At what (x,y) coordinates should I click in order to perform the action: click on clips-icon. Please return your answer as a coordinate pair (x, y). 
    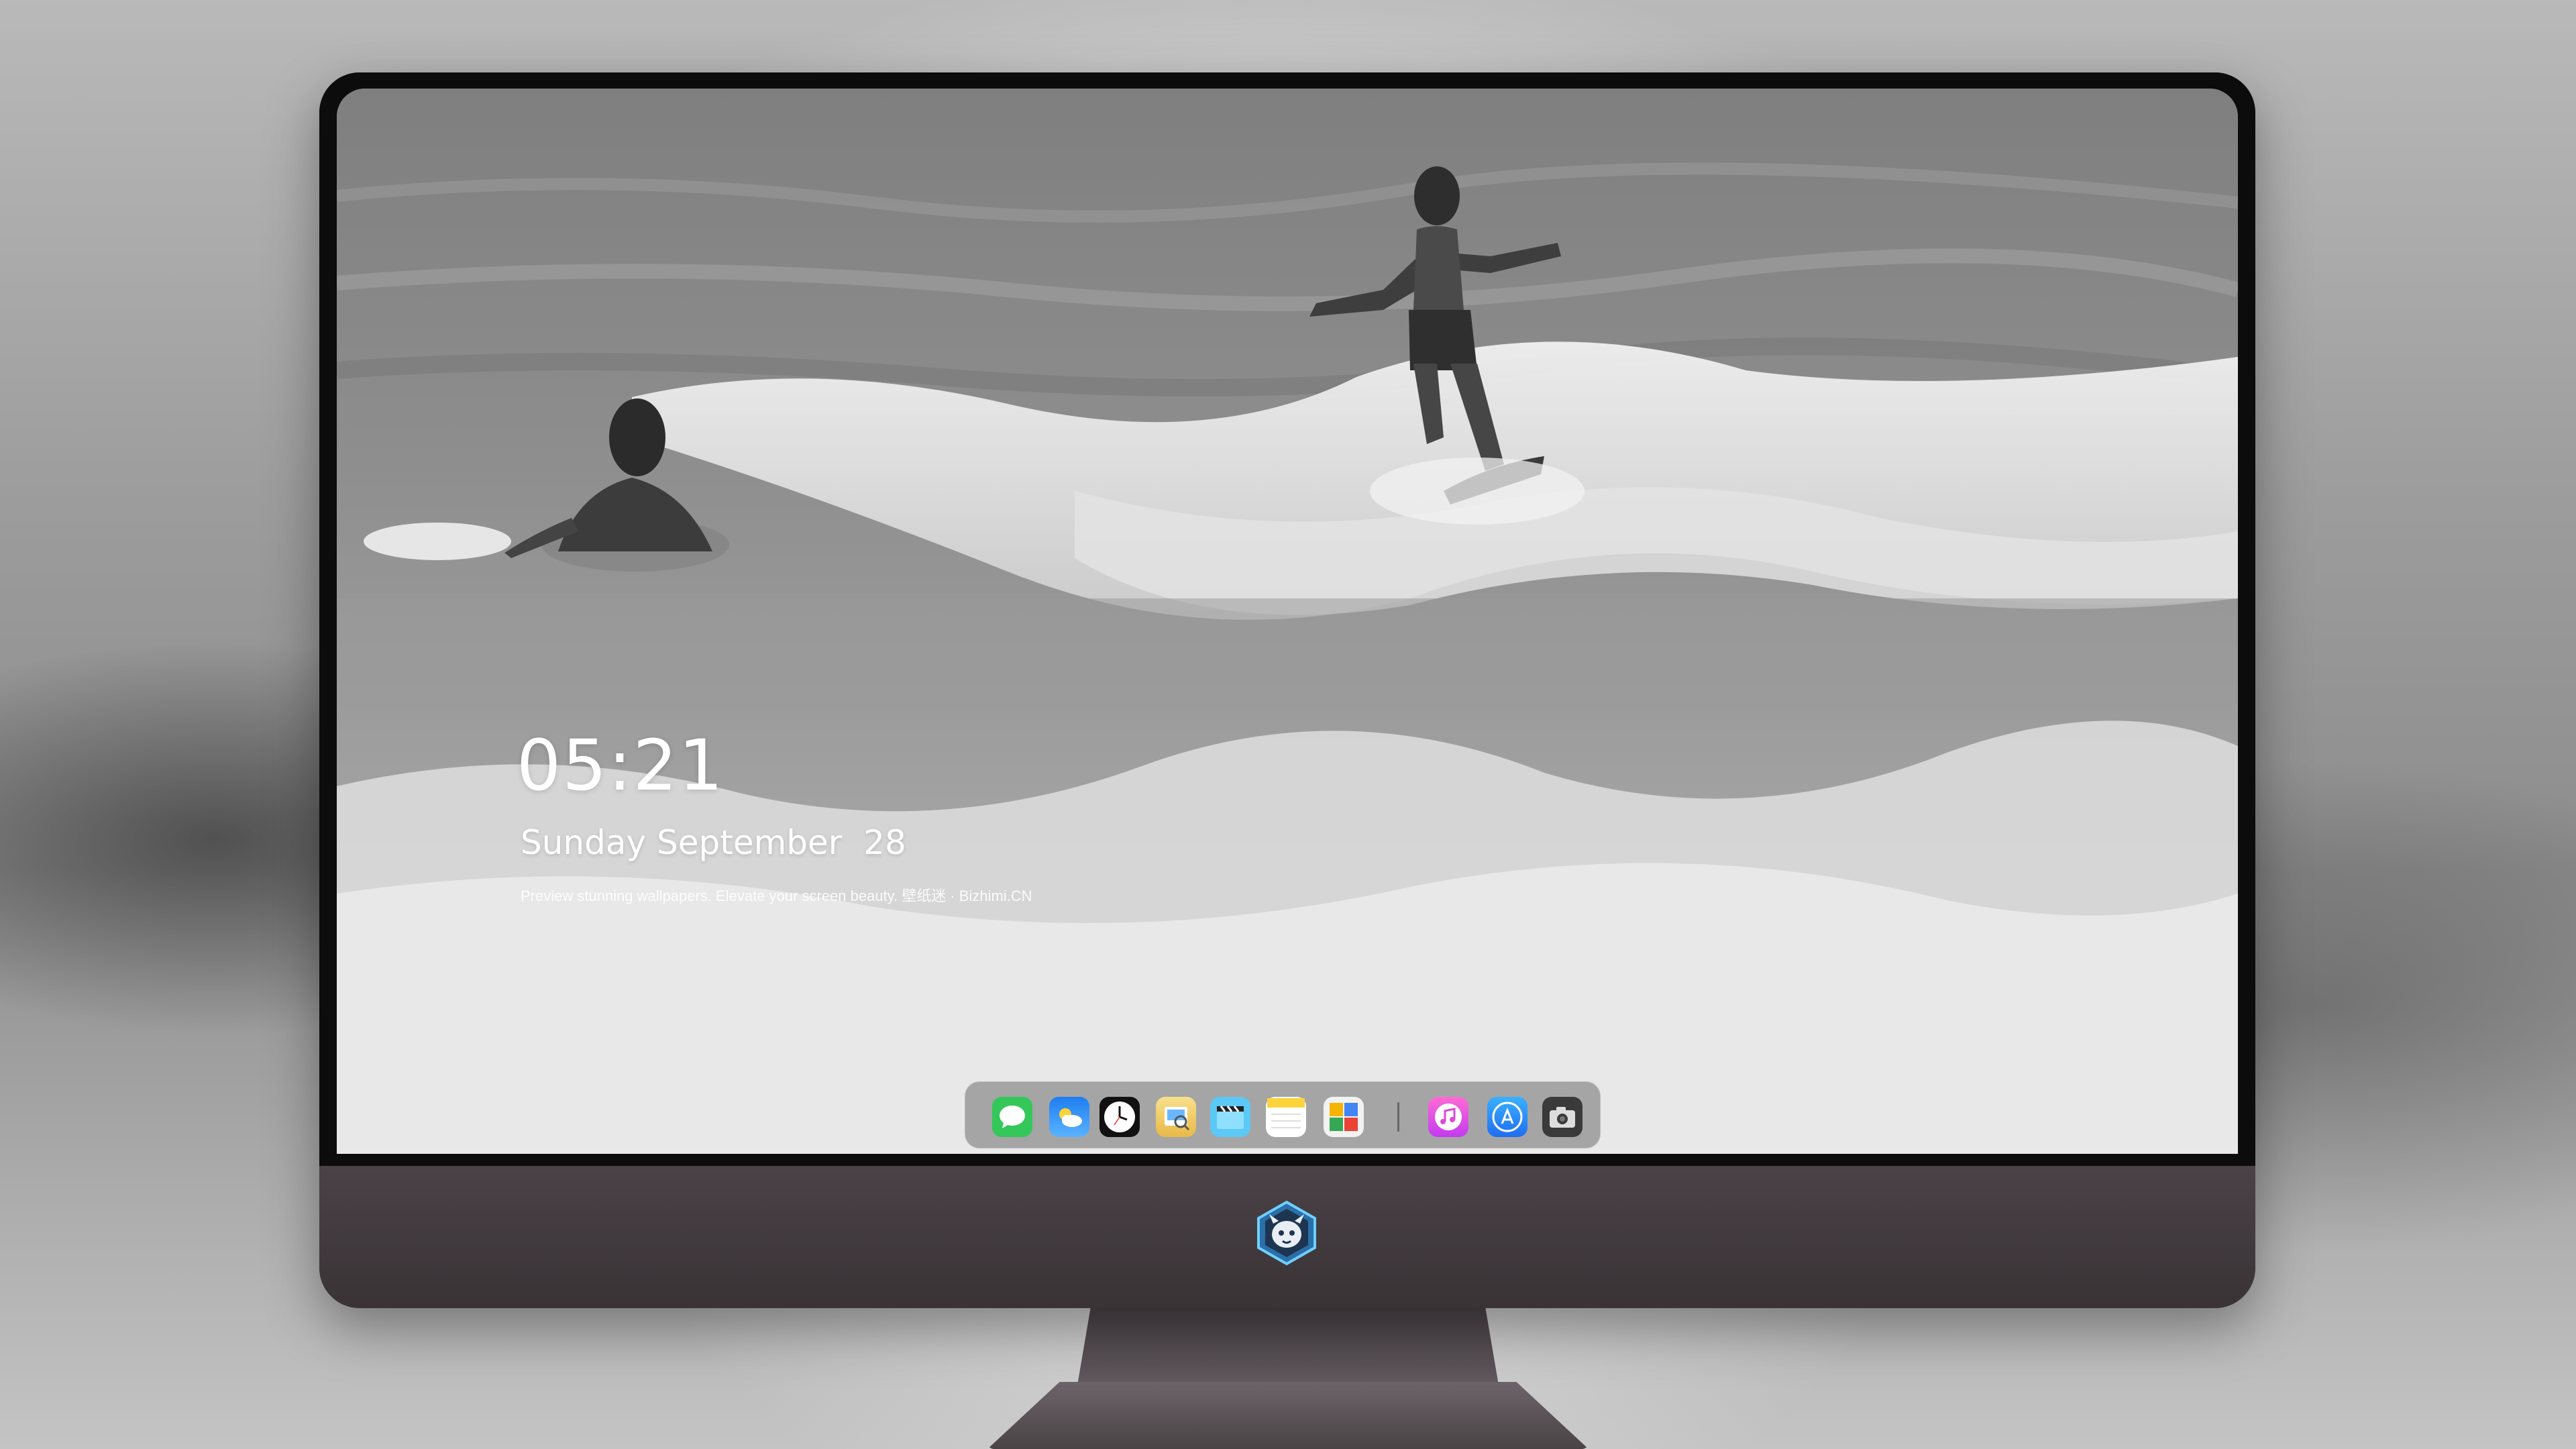
    Looking at the image, I should click on (1230, 1117).